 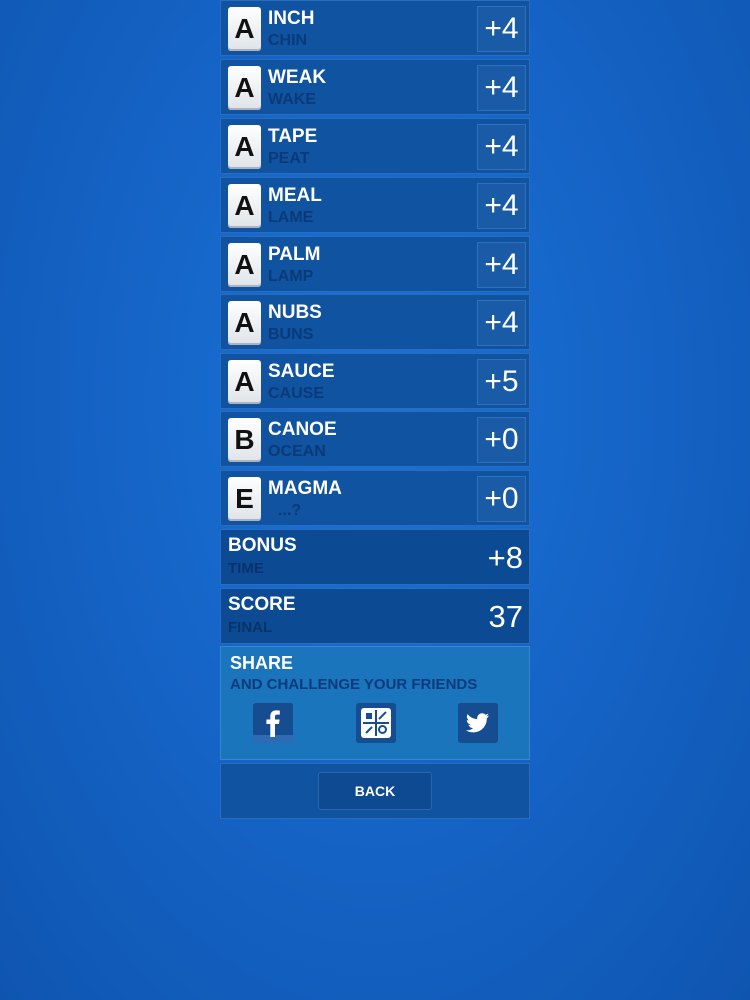 What do you see at coordinates (289, 158) in the screenshot?
I see `anagram-text: PEAT` at bounding box center [289, 158].